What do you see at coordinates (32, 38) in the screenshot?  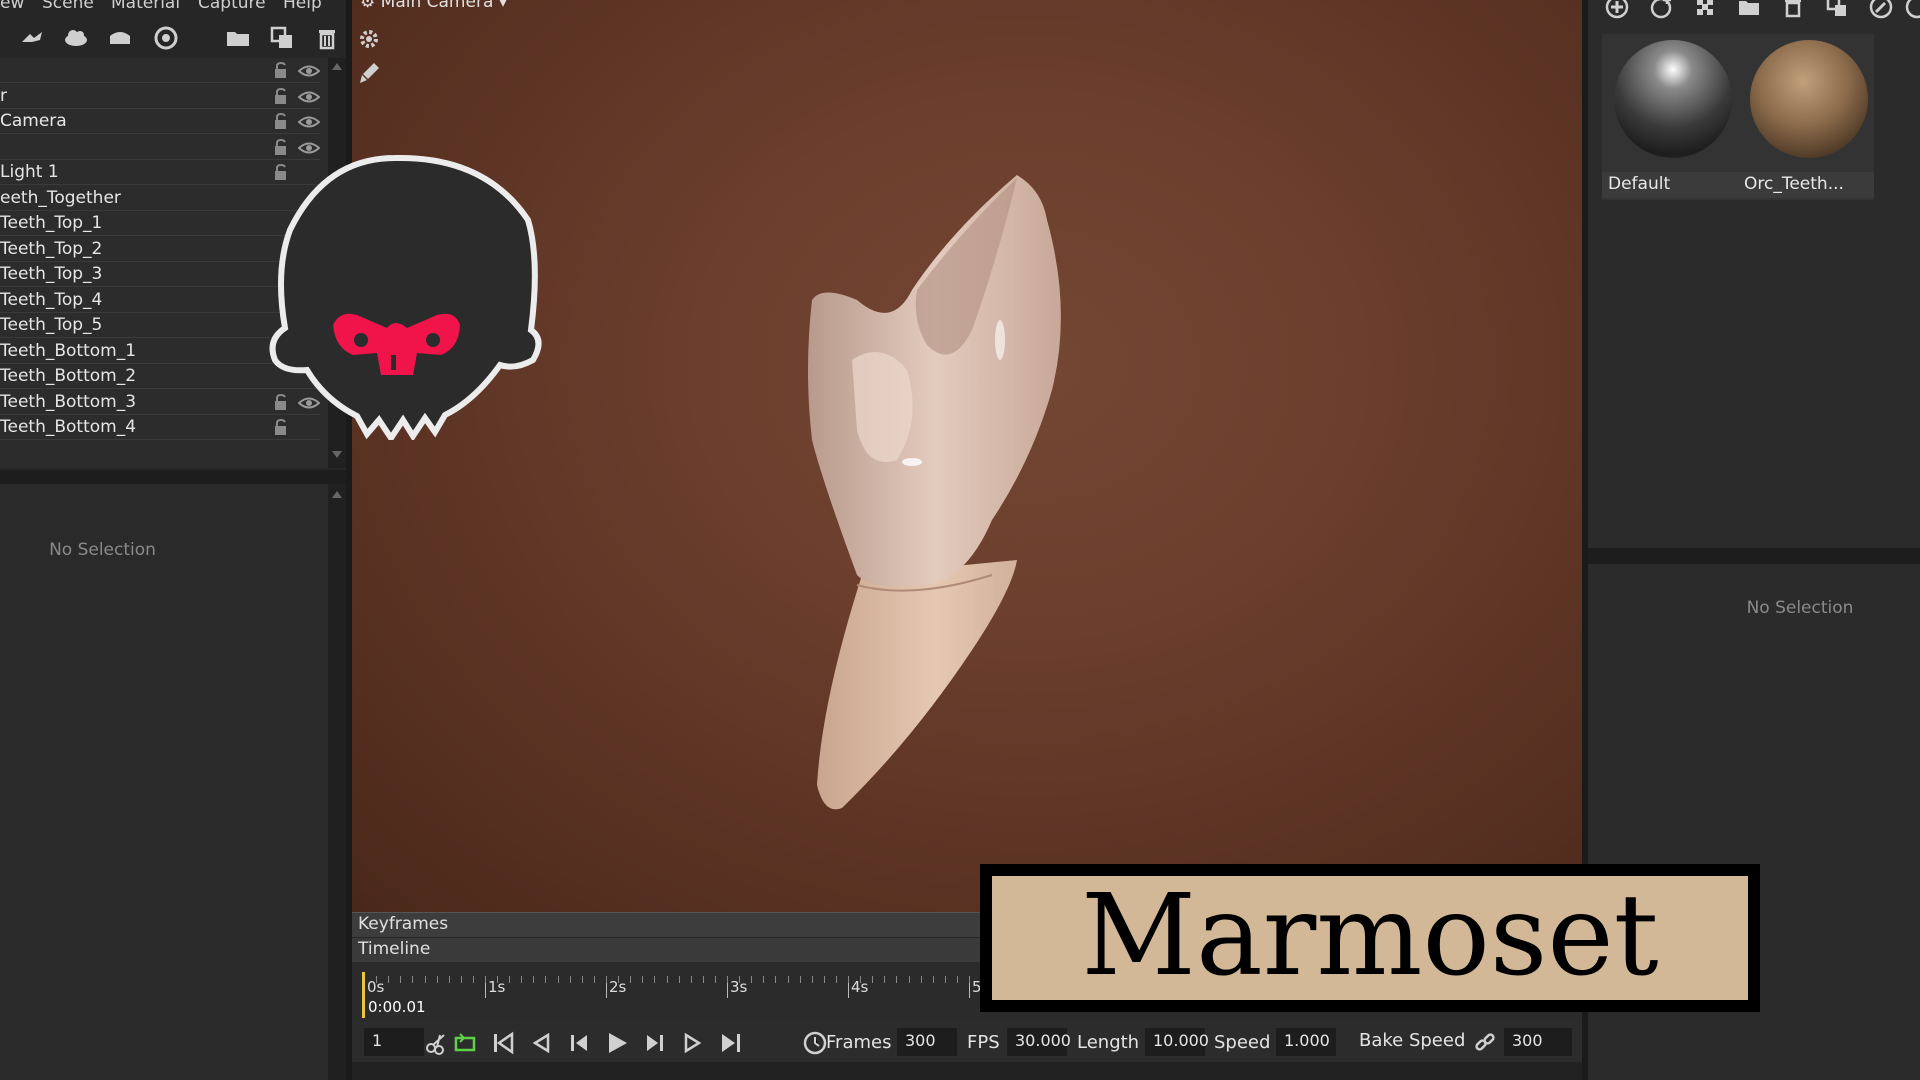 I see `stroke-icon` at bounding box center [32, 38].